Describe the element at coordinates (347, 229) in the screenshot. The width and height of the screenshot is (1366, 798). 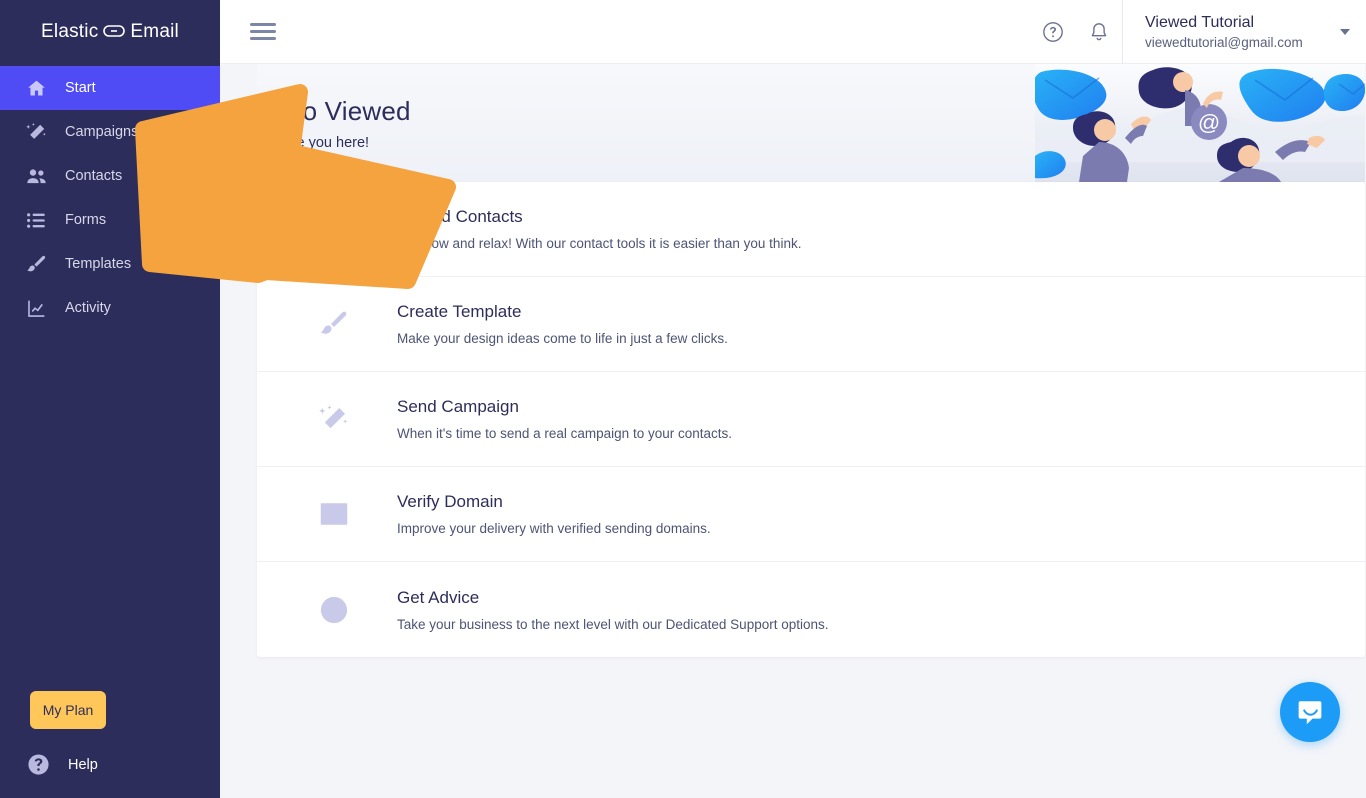
I see `upload-contacts-icon` at that location.